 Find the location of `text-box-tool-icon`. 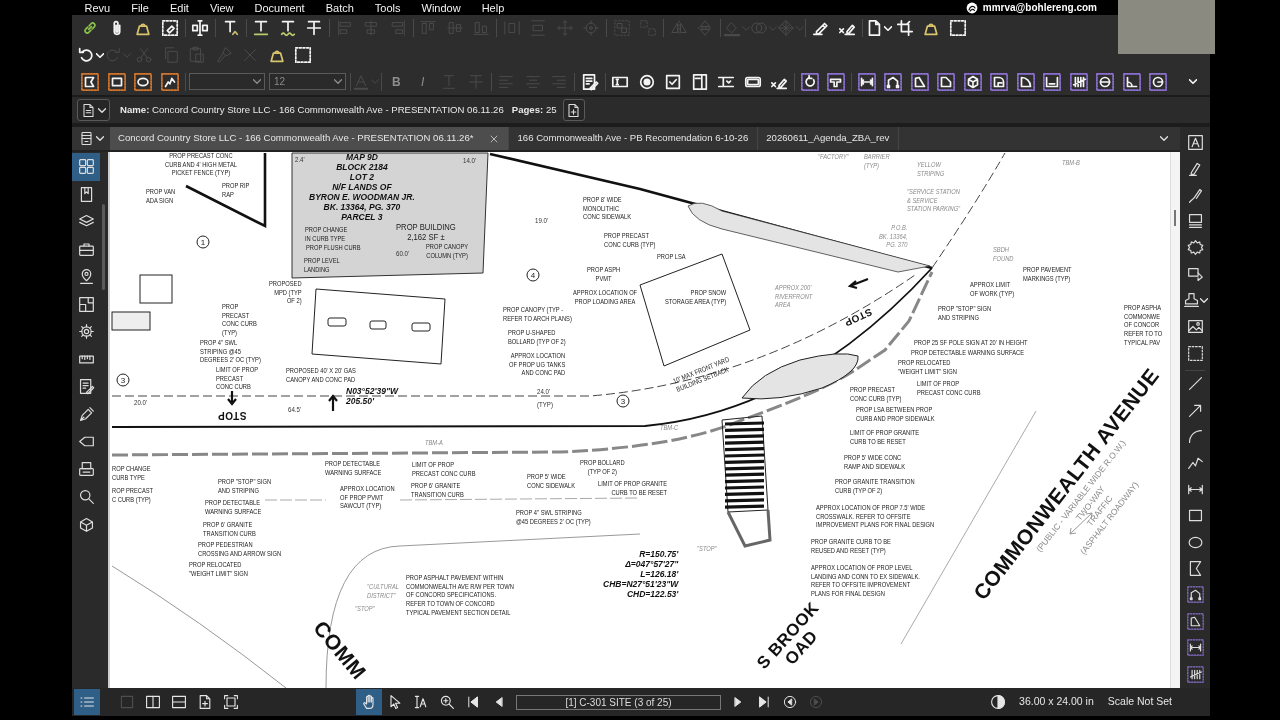

text-box-tool-icon is located at coordinates (1195, 142).